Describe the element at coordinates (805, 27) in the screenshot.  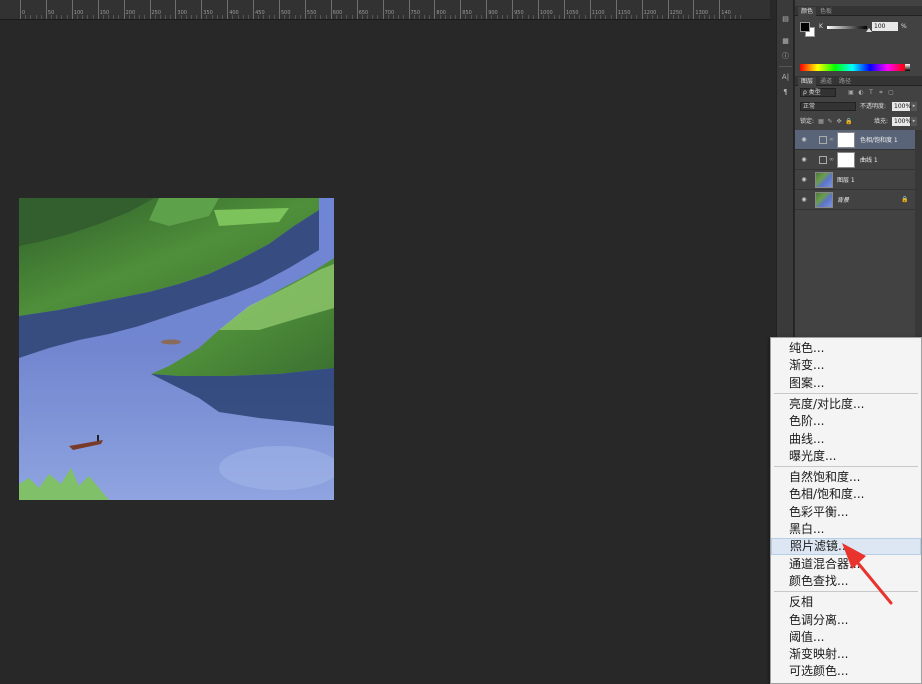
I see `foreground-color-swatch` at that location.